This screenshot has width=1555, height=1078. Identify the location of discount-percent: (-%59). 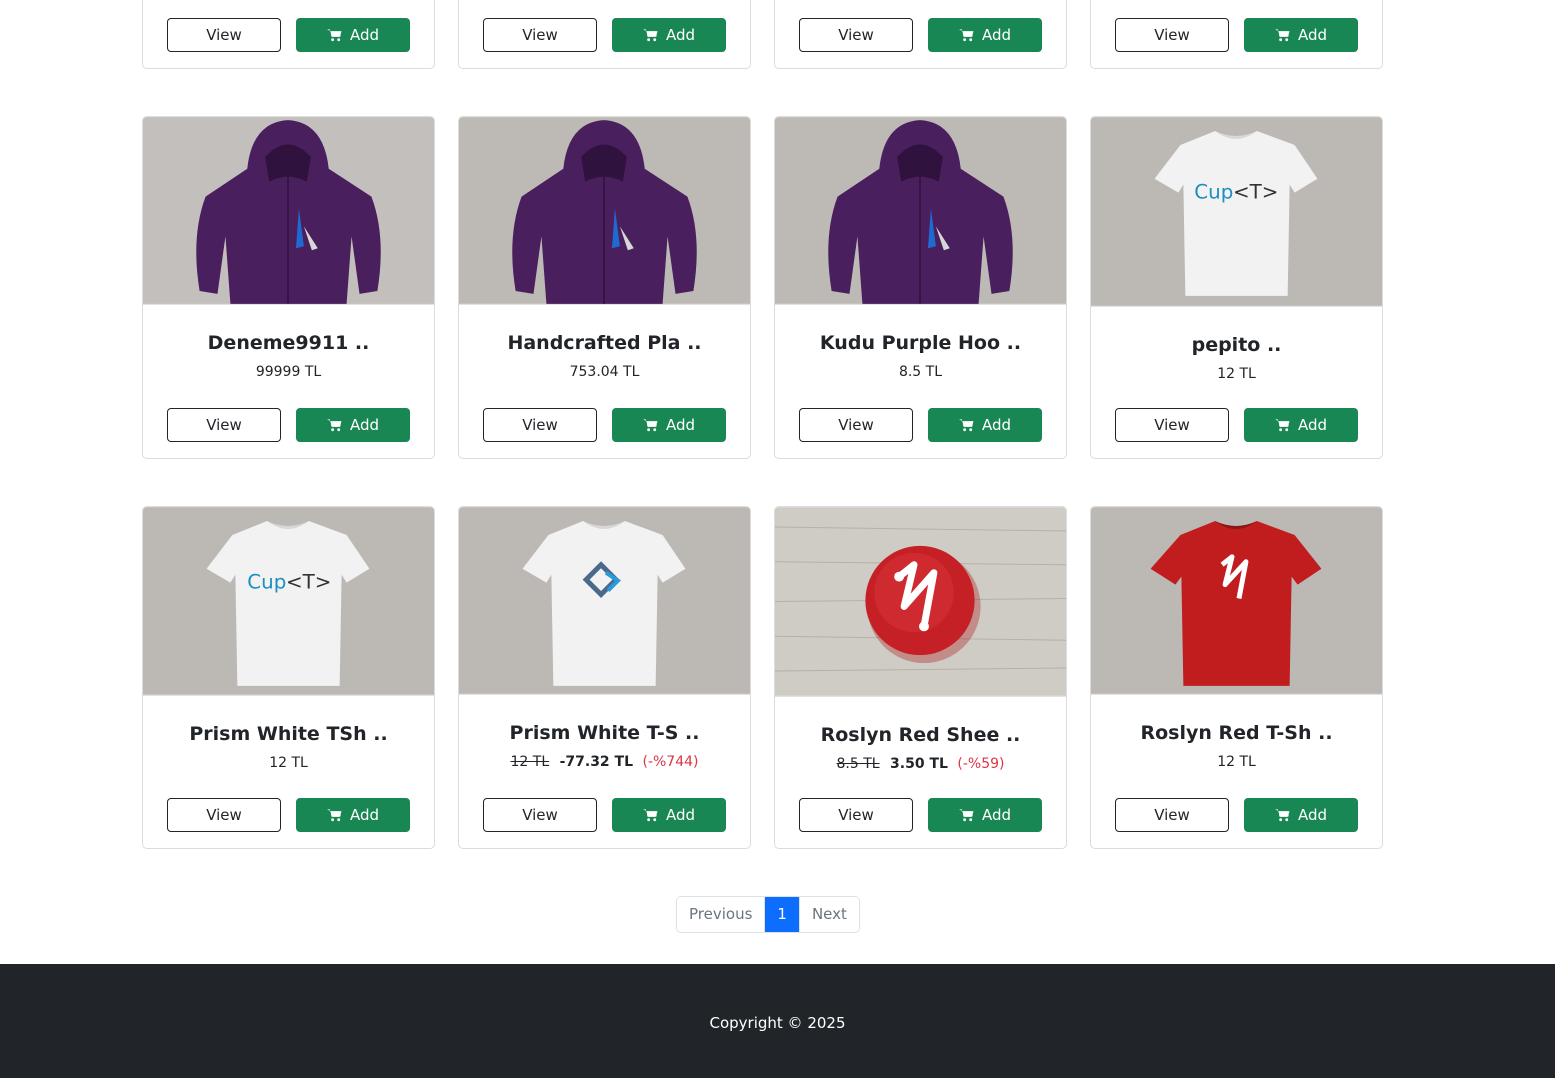
(981, 764).